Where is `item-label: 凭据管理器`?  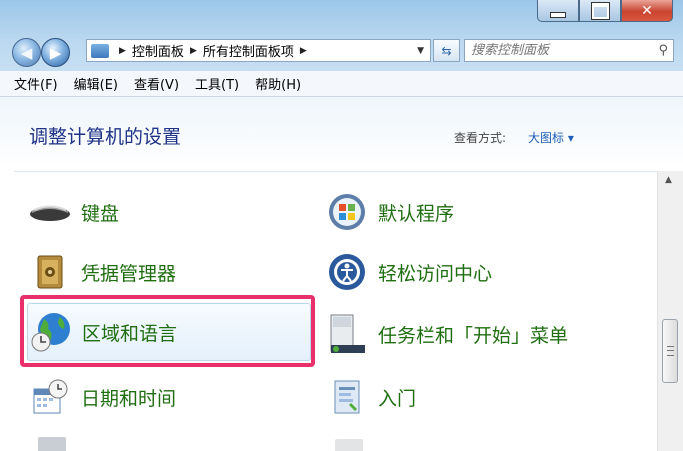 item-label: 凭据管理器 is located at coordinates (129, 273).